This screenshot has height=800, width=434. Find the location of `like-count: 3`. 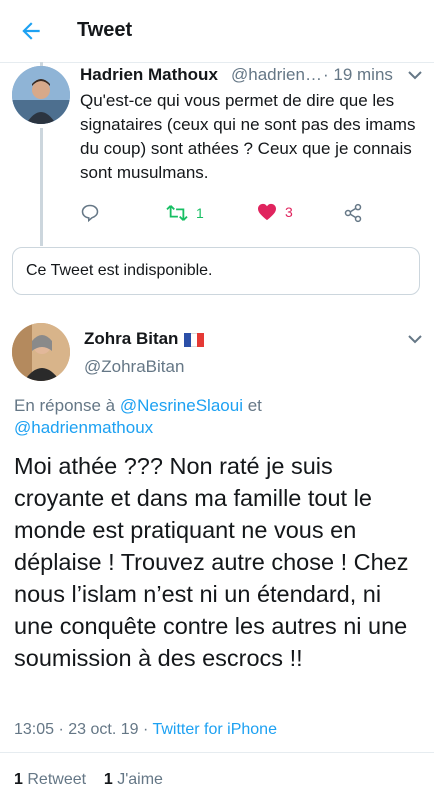

like-count: 3 is located at coordinates (289, 212).